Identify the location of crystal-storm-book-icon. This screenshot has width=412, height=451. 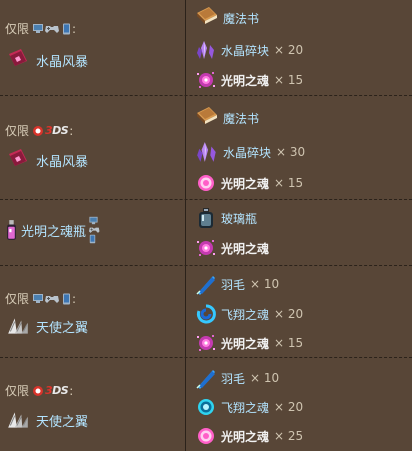
(18, 158).